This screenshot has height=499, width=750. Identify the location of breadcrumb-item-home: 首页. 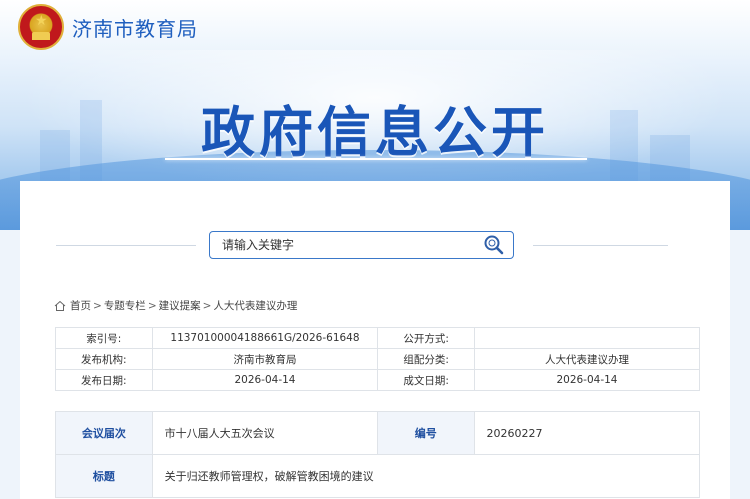
(80, 305).